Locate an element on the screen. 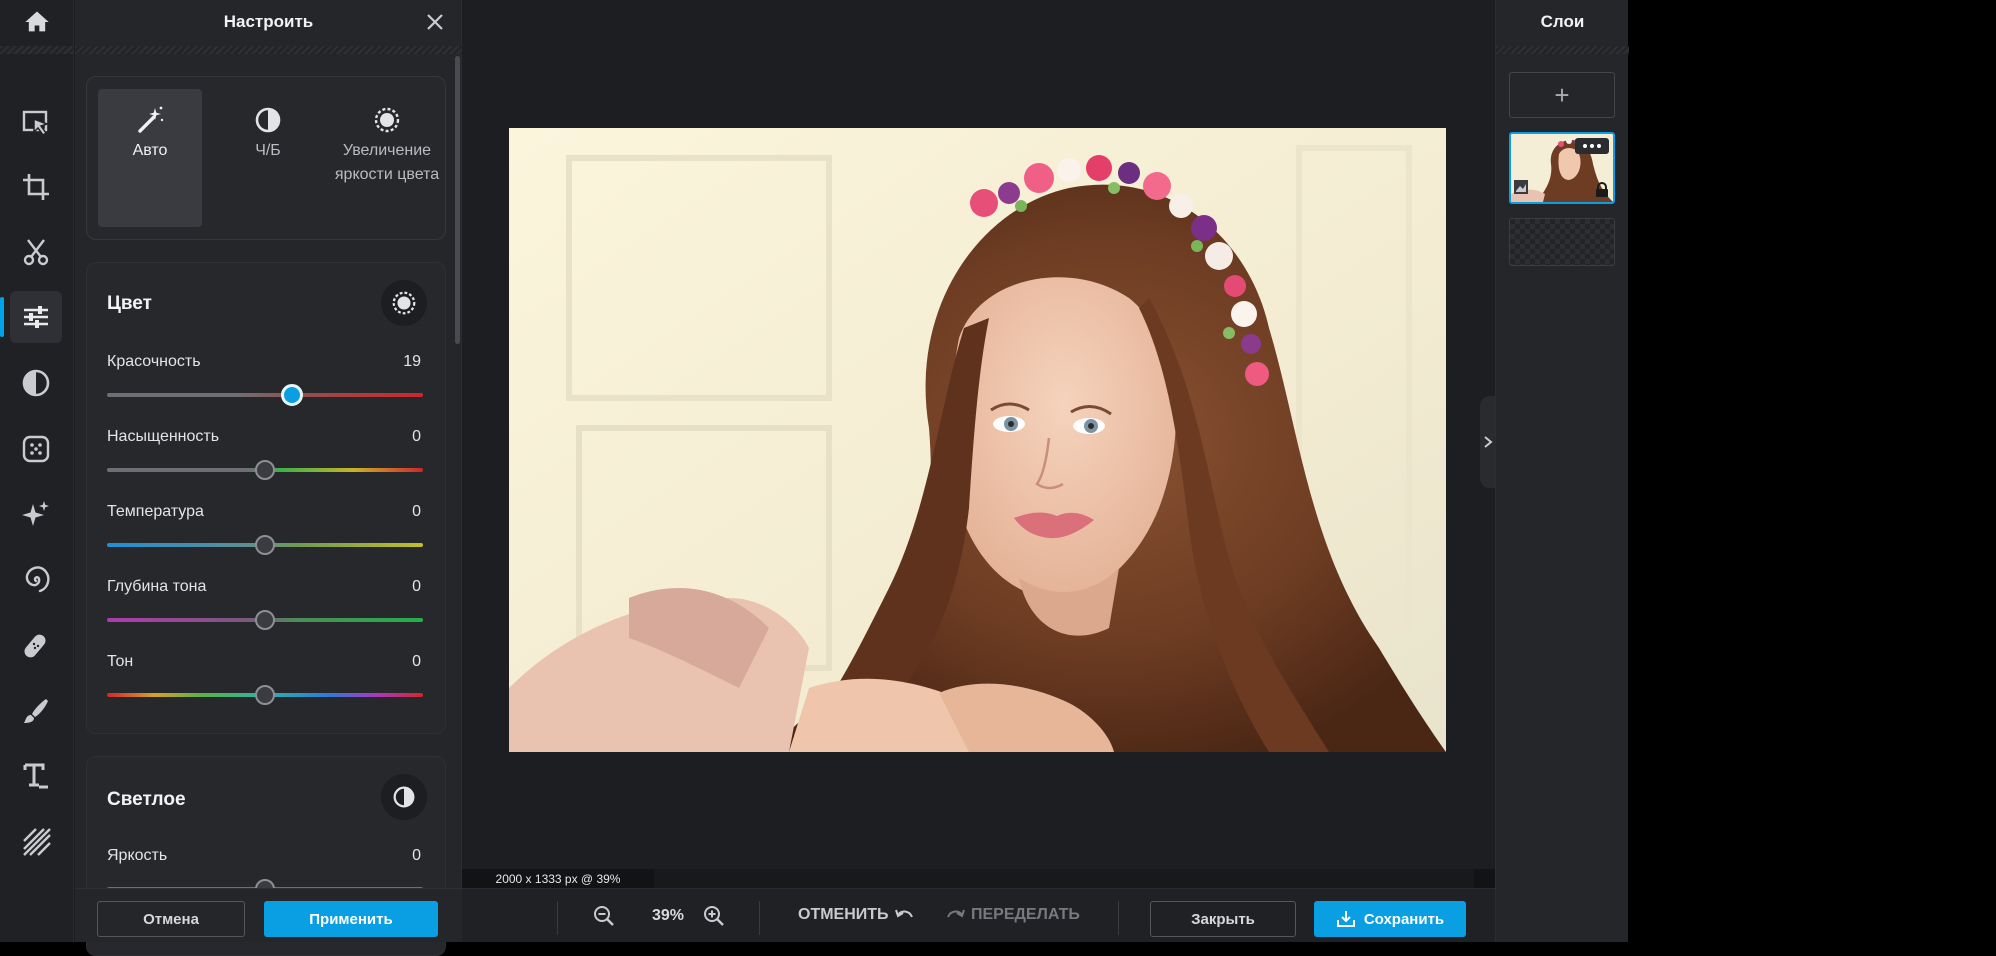 The image size is (1996, 956). layer-item-empty is located at coordinates (1562, 242).